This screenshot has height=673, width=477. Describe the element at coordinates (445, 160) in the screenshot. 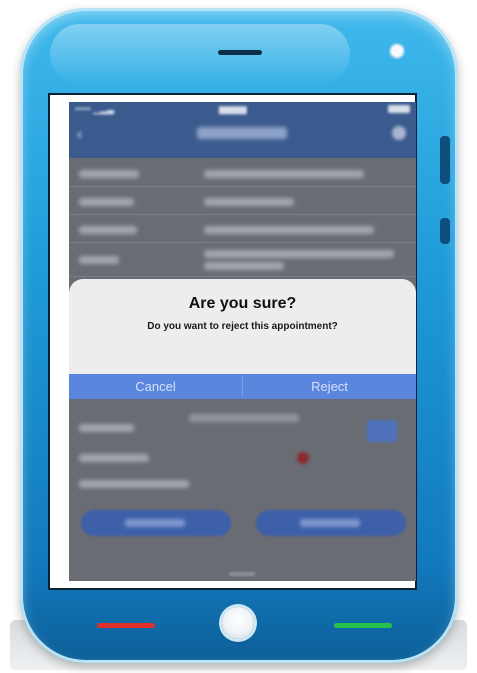

I see `side-button-upper` at that location.